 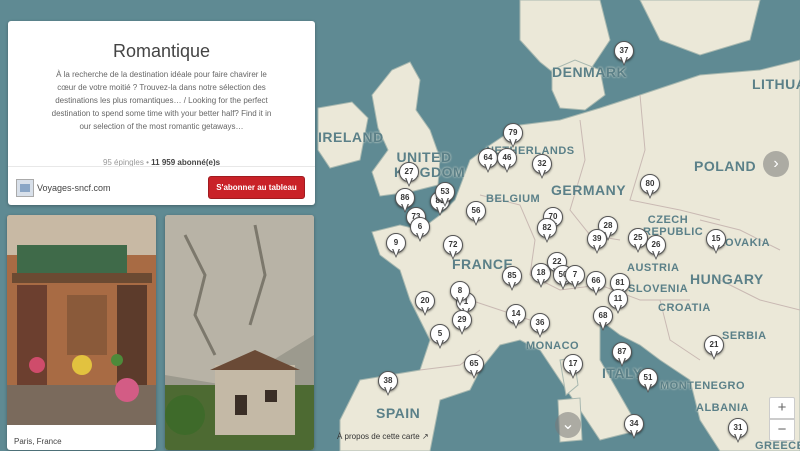 What do you see at coordinates (648, 381) in the screenshot?
I see `map-marker: 51` at bounding box center [648, 381].